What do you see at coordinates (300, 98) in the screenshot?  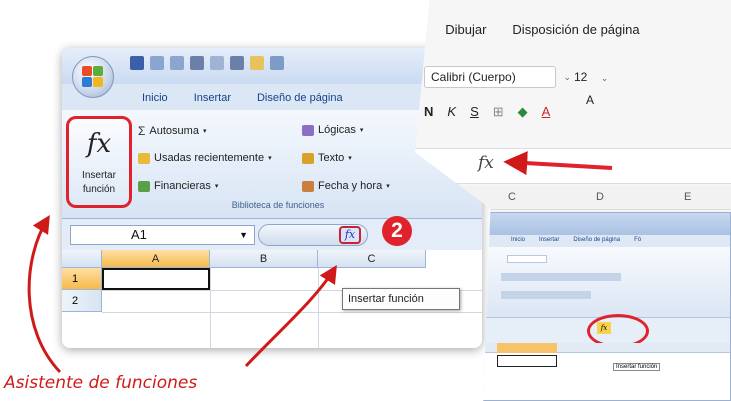 I see `tab-diseno-pagina: Diseño de página` at bounding box center [300, 98].